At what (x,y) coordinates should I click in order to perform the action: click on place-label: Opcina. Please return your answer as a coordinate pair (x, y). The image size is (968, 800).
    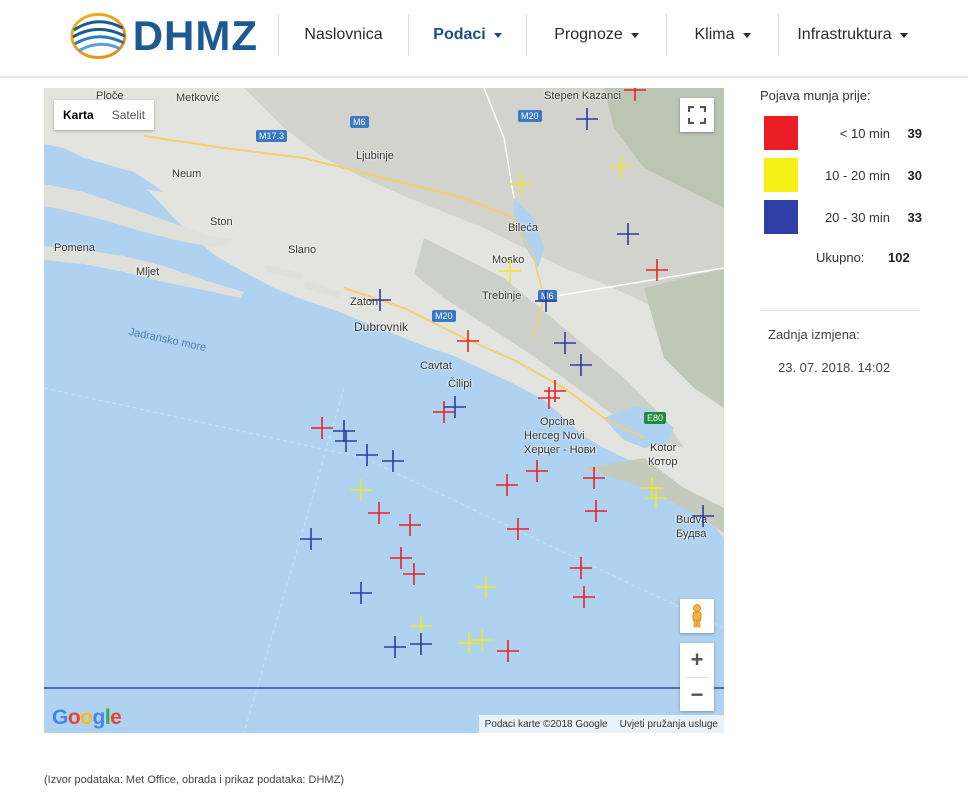
    Looking at the image, I should click on (557, 422).